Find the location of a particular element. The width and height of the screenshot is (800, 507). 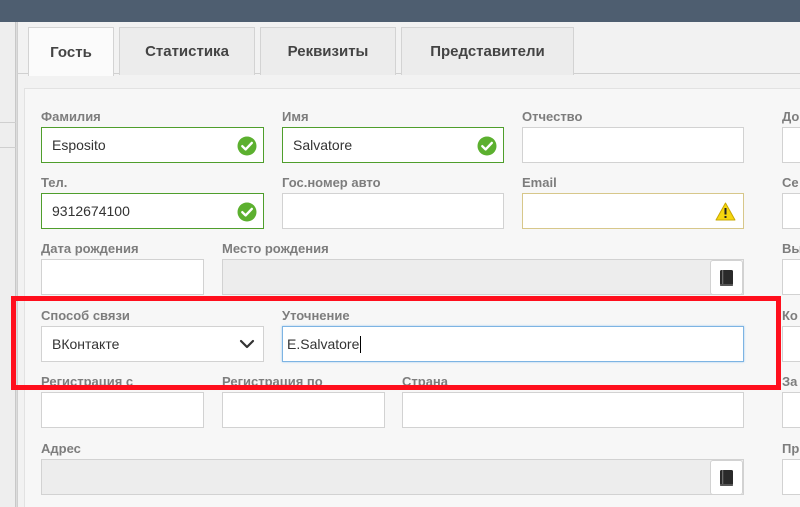

contact-method-label: Способ связи is located at coordinates (85, 315).